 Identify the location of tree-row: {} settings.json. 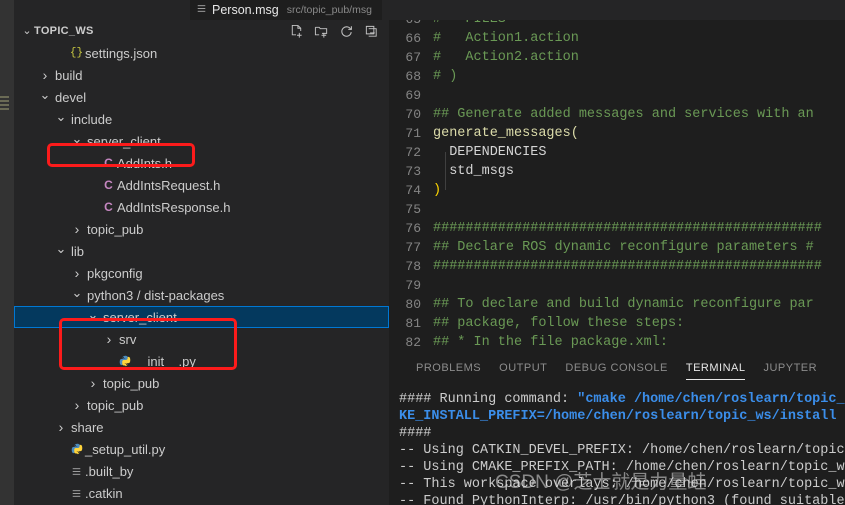
(201, 53).